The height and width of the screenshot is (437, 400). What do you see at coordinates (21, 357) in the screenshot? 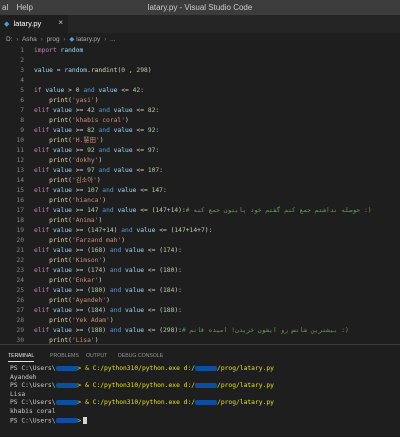
I see `tab-terminal: TERMINAL` at bounding box center [21, 357].